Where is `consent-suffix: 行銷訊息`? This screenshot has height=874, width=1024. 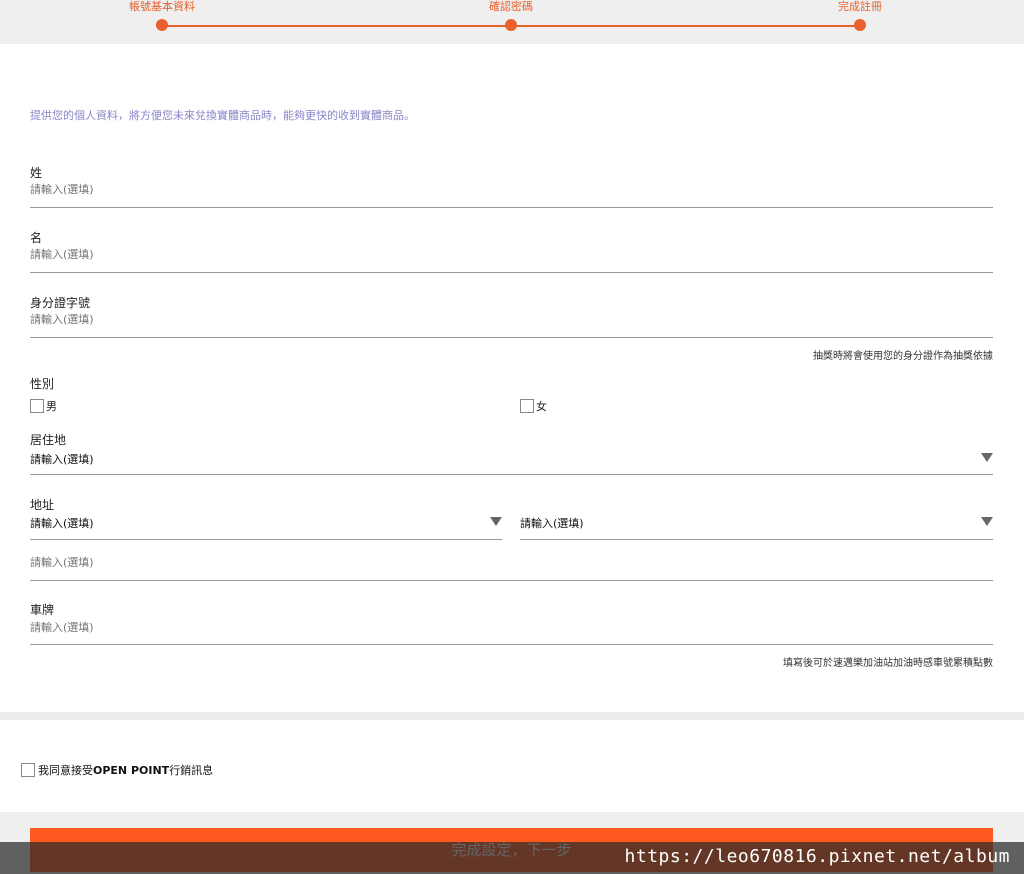
consent-suffix: 行銷訊息 is located at coordinates (191, 770).